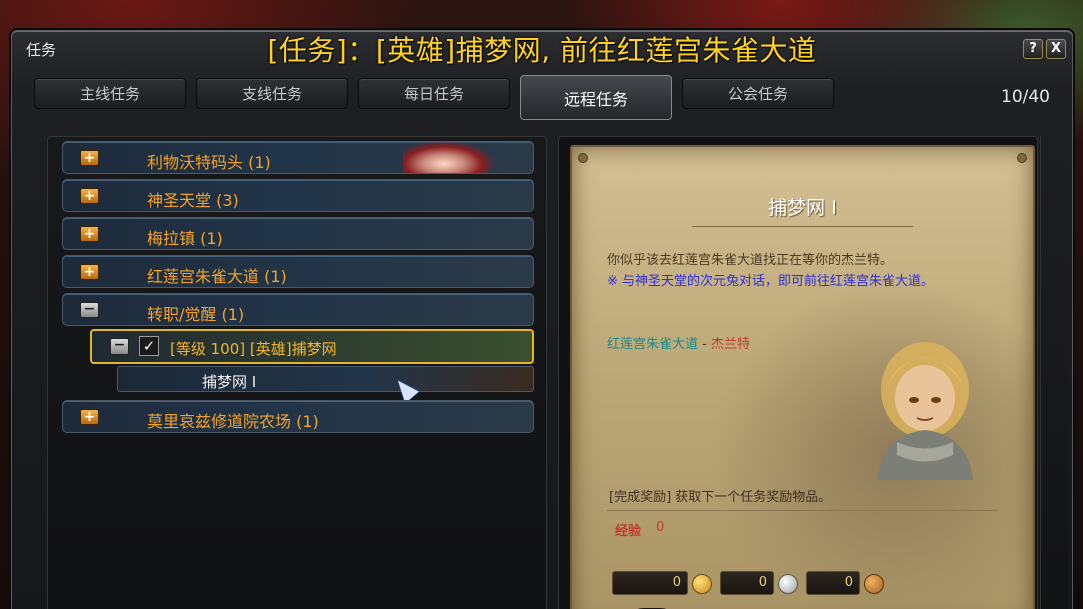  I want to click on category-row: + 利物沃特码头 (1), so click(298, 157).